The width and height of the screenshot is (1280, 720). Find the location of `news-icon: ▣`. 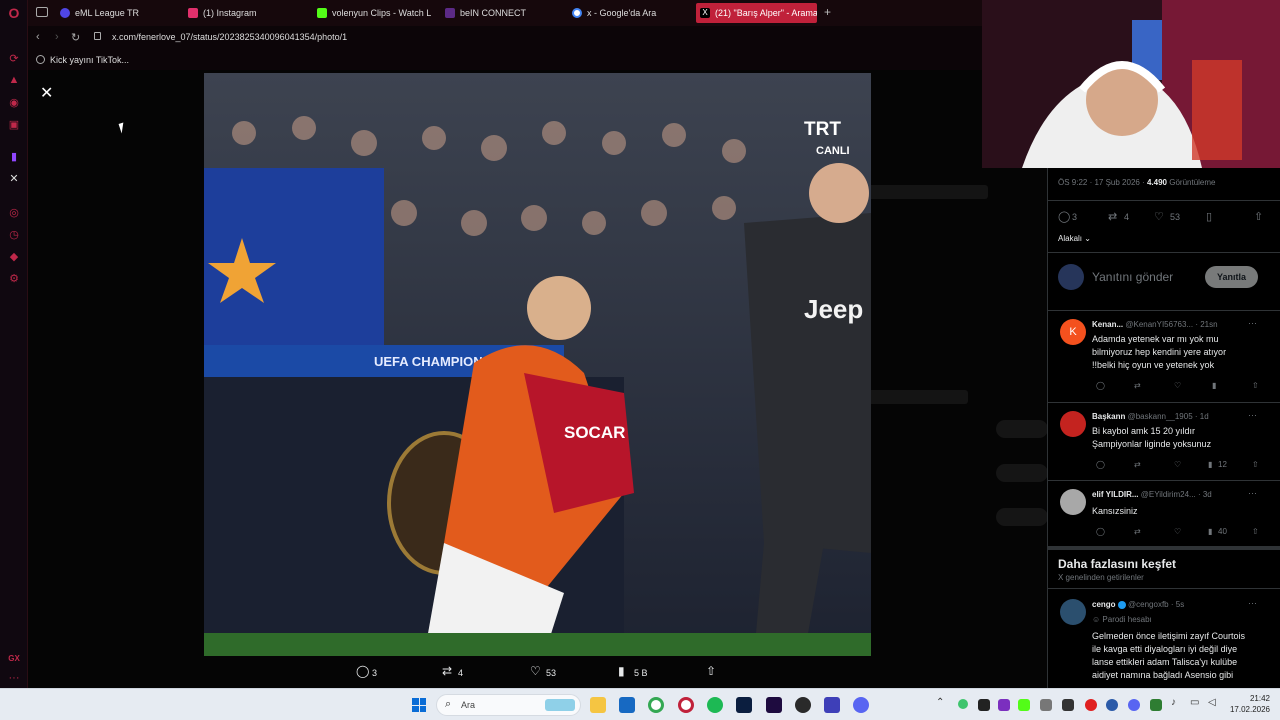

news-icon: ▣ is located at coordinates (14, 124).